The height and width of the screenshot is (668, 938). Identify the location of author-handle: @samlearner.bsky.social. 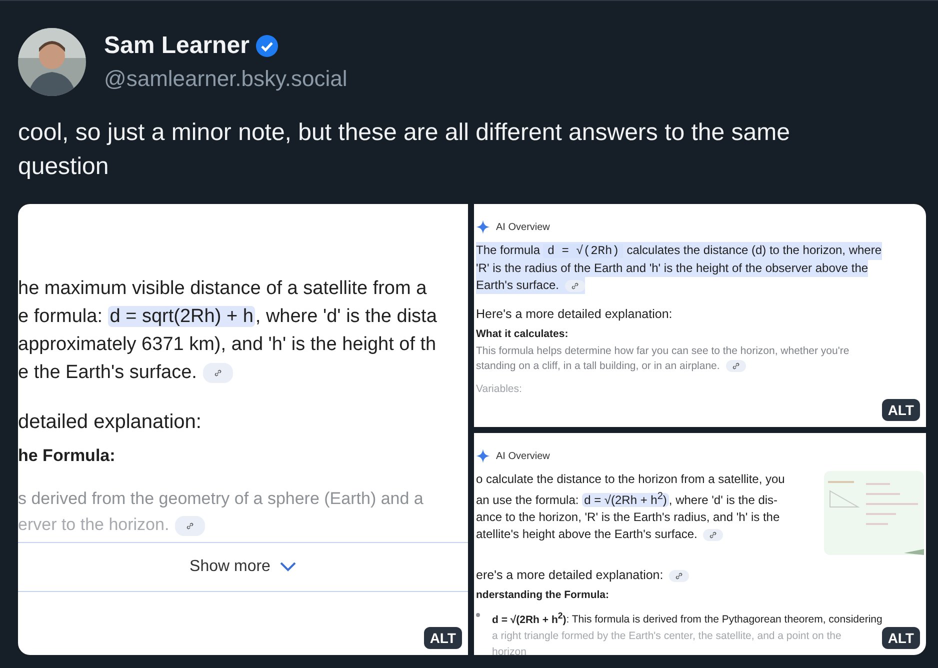
(226, 79).